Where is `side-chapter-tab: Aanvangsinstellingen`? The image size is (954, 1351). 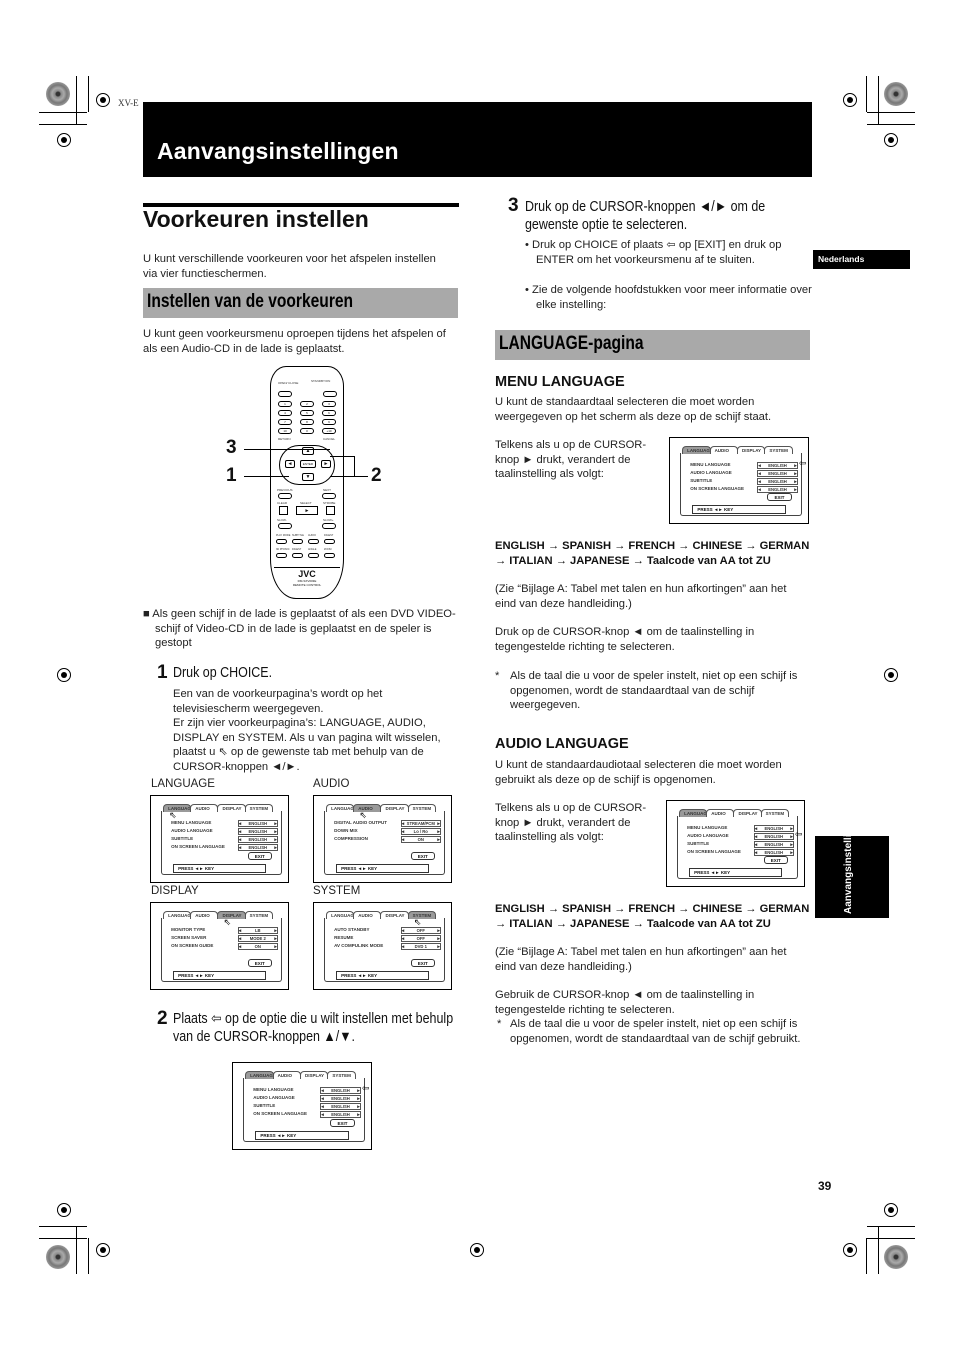 side-chapter-tab: Aanvangsinstellingen is located at coordinates (852, 864).